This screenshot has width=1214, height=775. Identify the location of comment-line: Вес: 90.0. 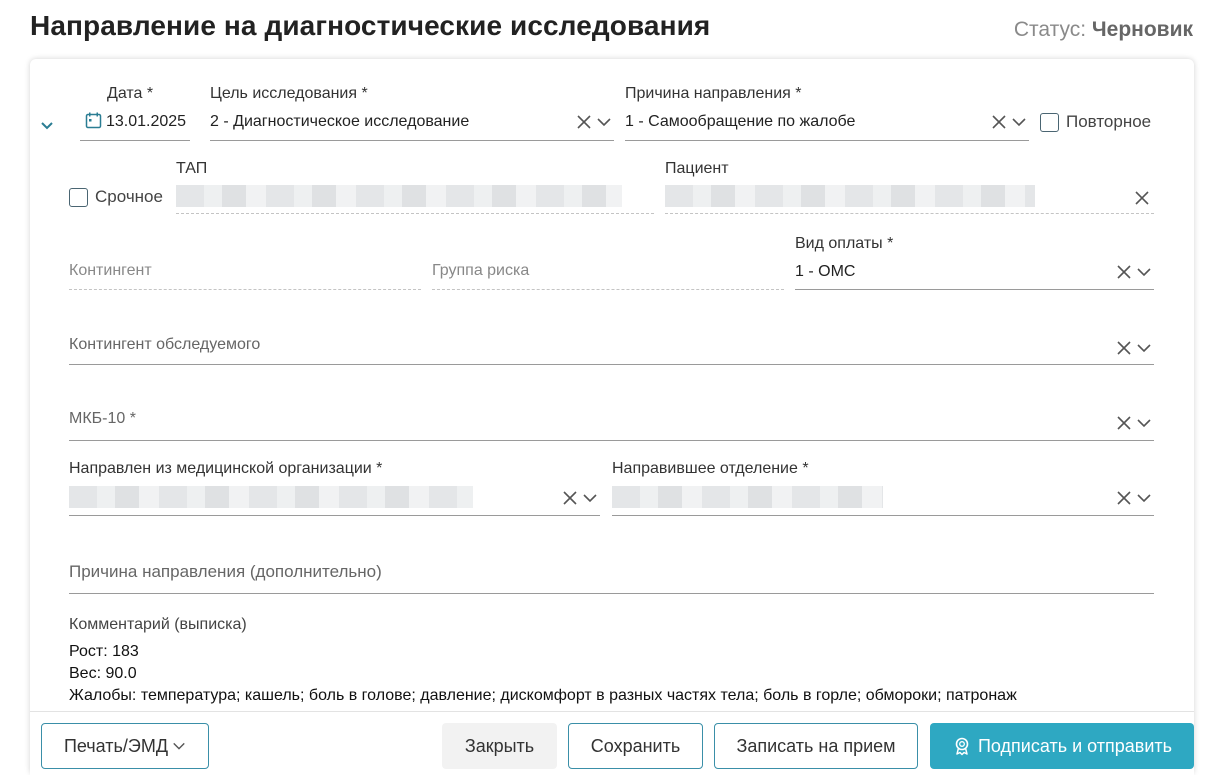
(103, 673).